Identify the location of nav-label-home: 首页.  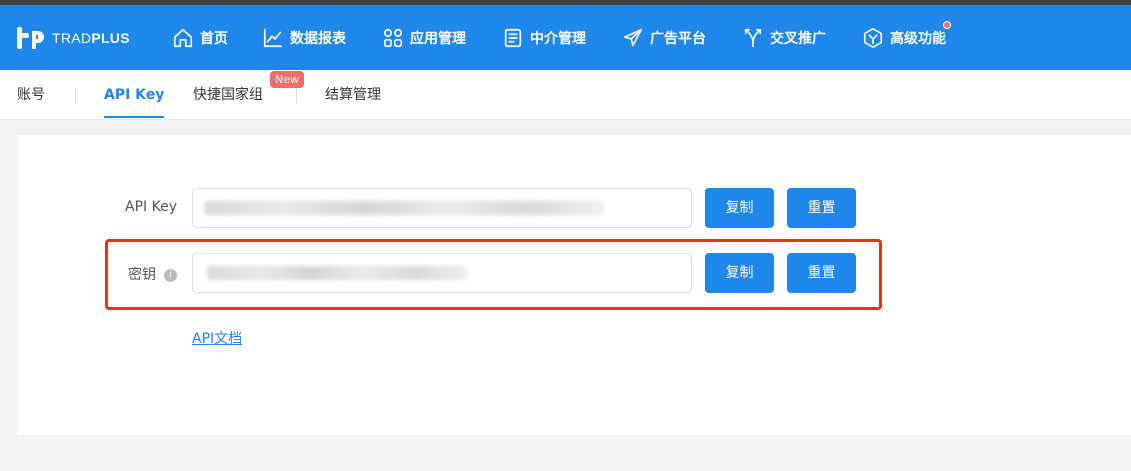
(214, 39).